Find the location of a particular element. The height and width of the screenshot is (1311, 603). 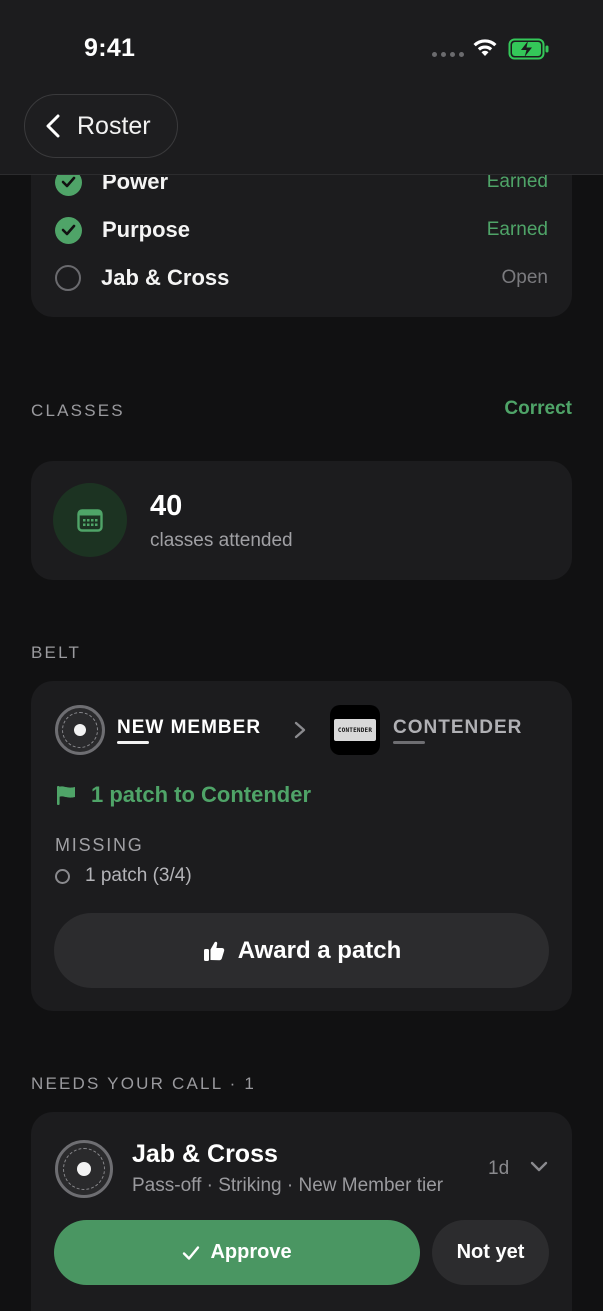

cellular-signal-icon is located at coordinates (448, 54).